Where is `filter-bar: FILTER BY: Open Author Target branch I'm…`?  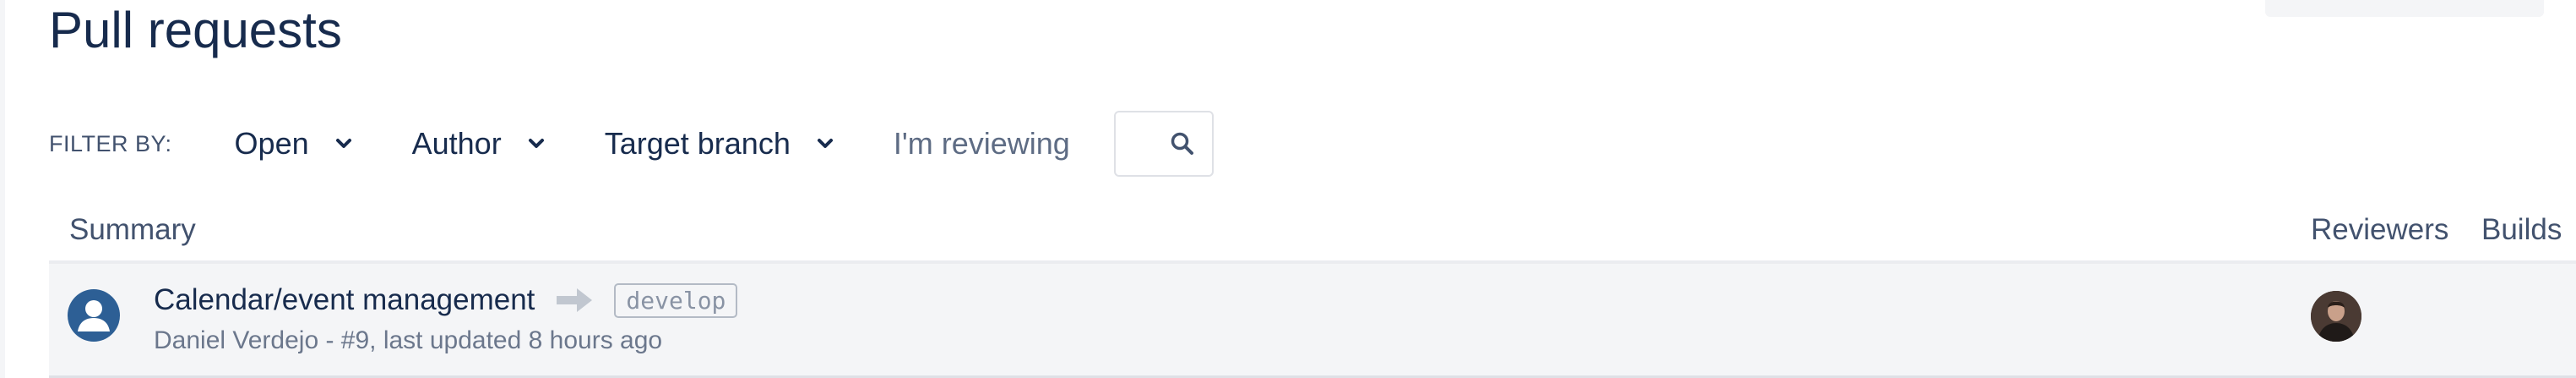 filter-bar: FILTER BY: Open Author Target branch I'm… is located at coordinates (631, 144).